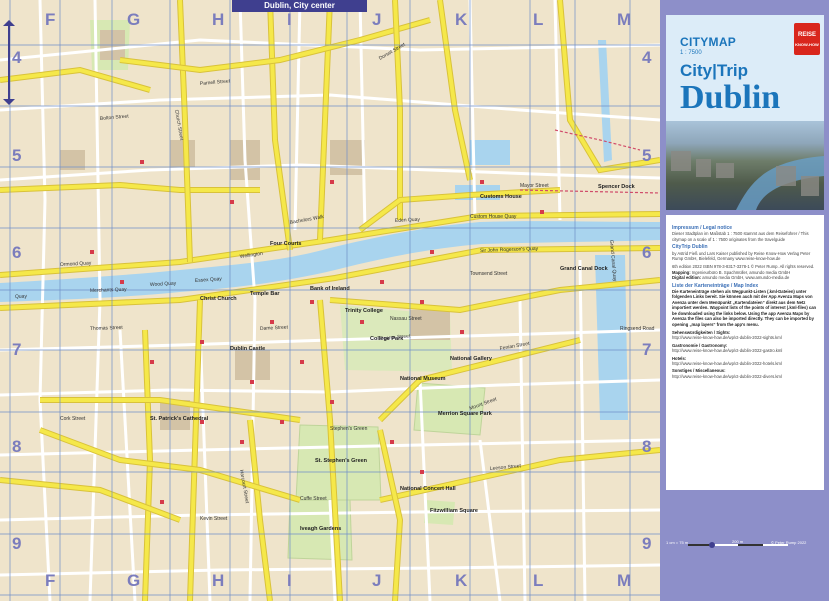 This screenshot has width=829, height=601. What do you see at coordinates (387, 339) in the screenshot?
I see `place-label: College Park` at bounding box center [387, 339].